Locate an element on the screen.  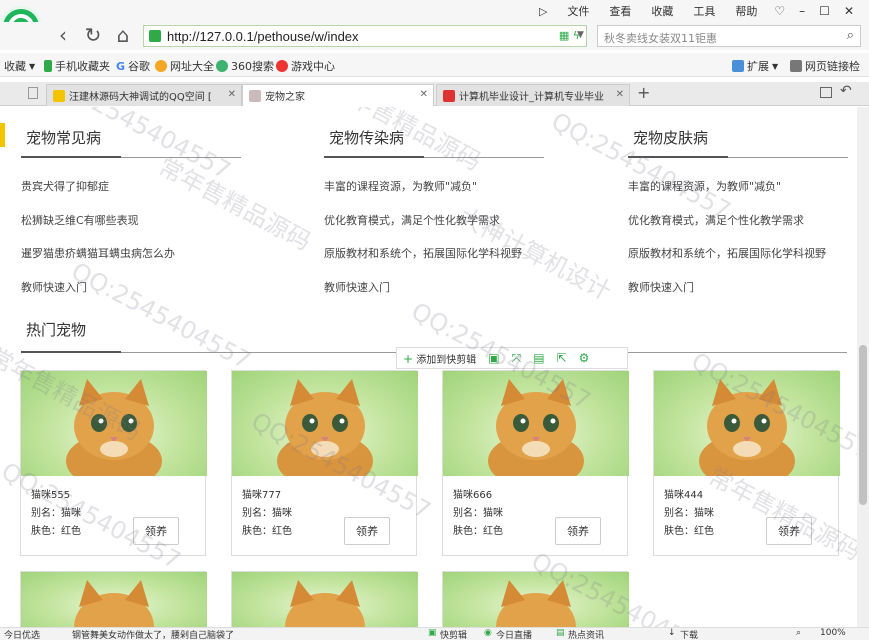
tab-computer-design: 计算机毕业设计_计算机专业毕业 ✕ is located at coordinates (533, 95).